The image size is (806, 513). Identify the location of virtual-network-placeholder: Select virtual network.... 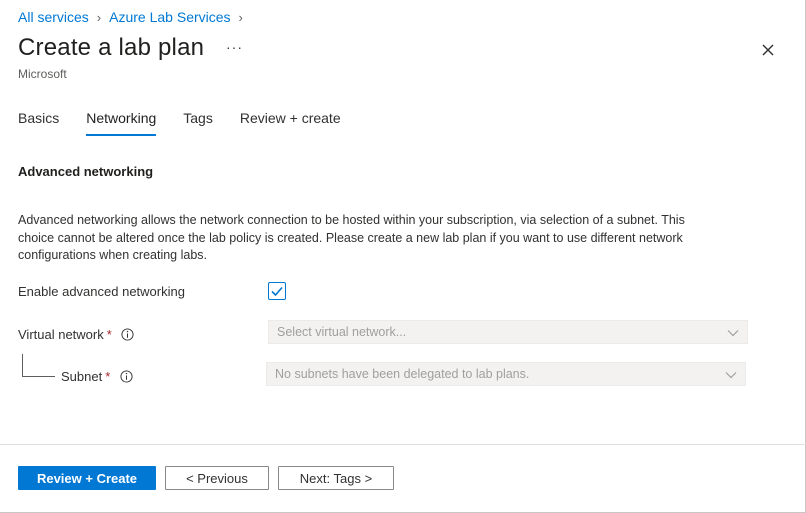
(342, 332).